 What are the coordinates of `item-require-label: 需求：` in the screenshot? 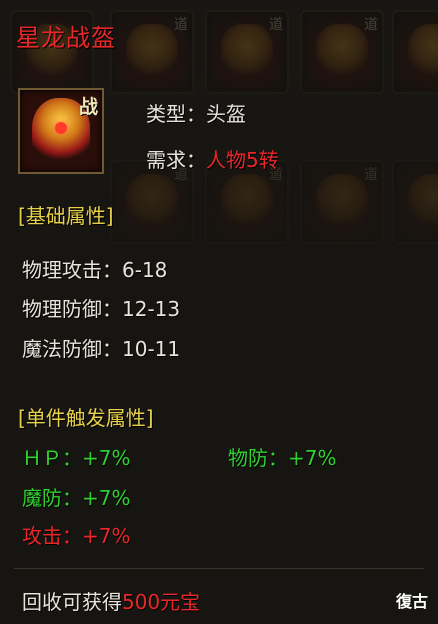 It's located at (176, 160).